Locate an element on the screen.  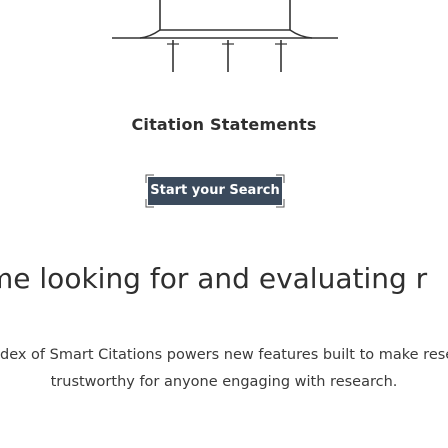
document-stack-illustration is located at coordinates (225, 36).